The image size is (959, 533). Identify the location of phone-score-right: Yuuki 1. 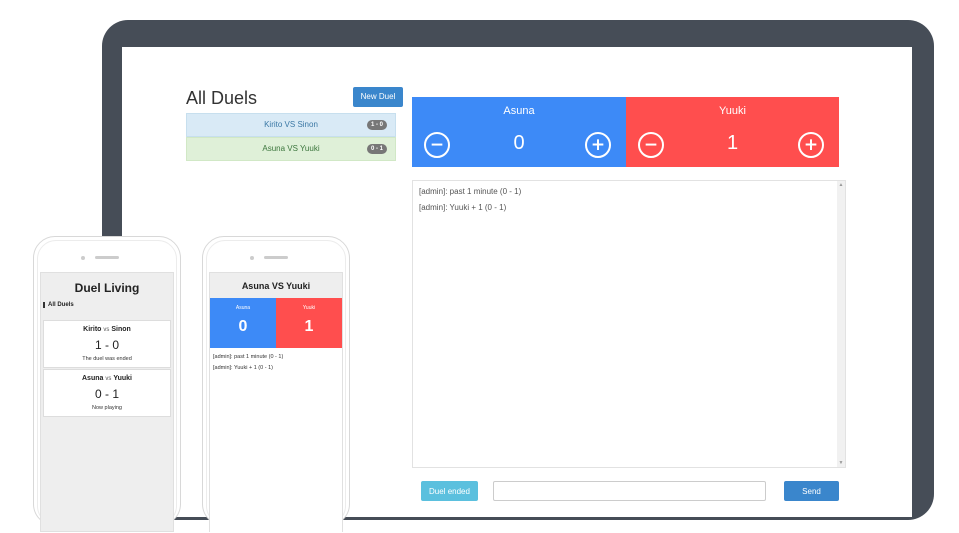
(309, 323).